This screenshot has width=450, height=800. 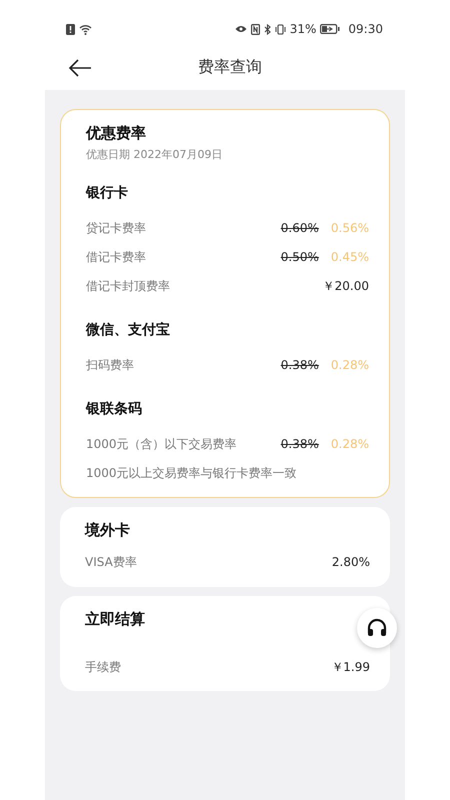 What do you see at coordinates (299, 228) in the screenshot?
I see `original-rate: 0.60%` at bounding box center [299, 228].